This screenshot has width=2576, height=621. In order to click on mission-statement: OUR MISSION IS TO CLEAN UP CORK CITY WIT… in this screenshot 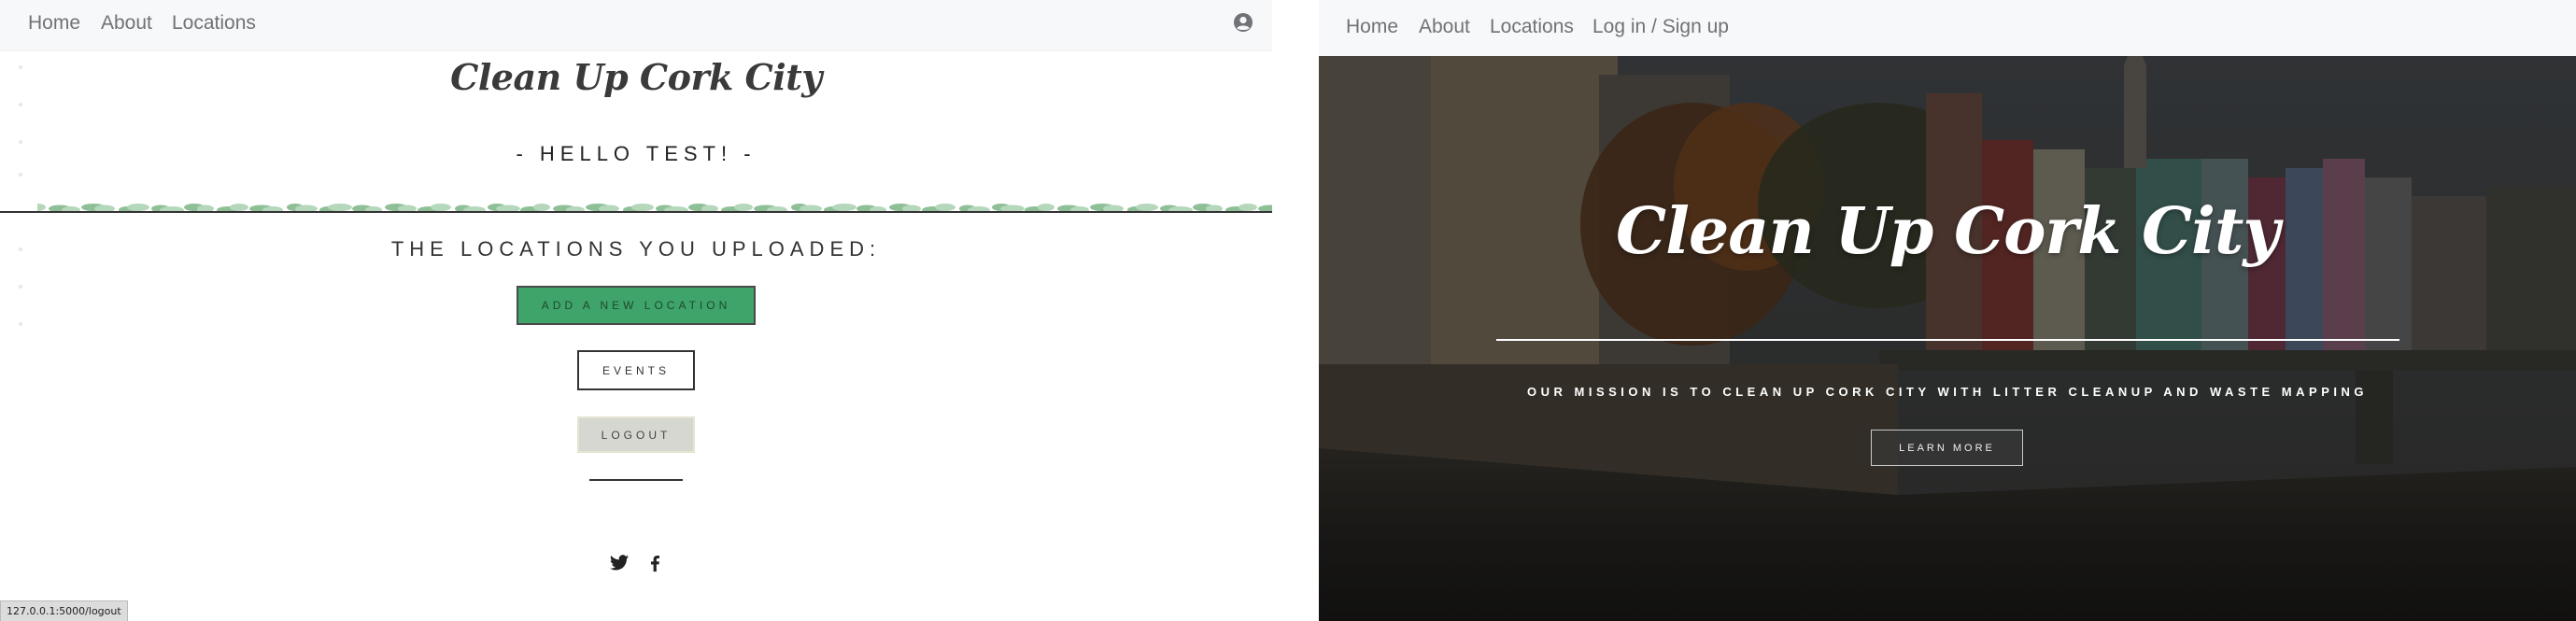, I will do `click(1947, 392)`.